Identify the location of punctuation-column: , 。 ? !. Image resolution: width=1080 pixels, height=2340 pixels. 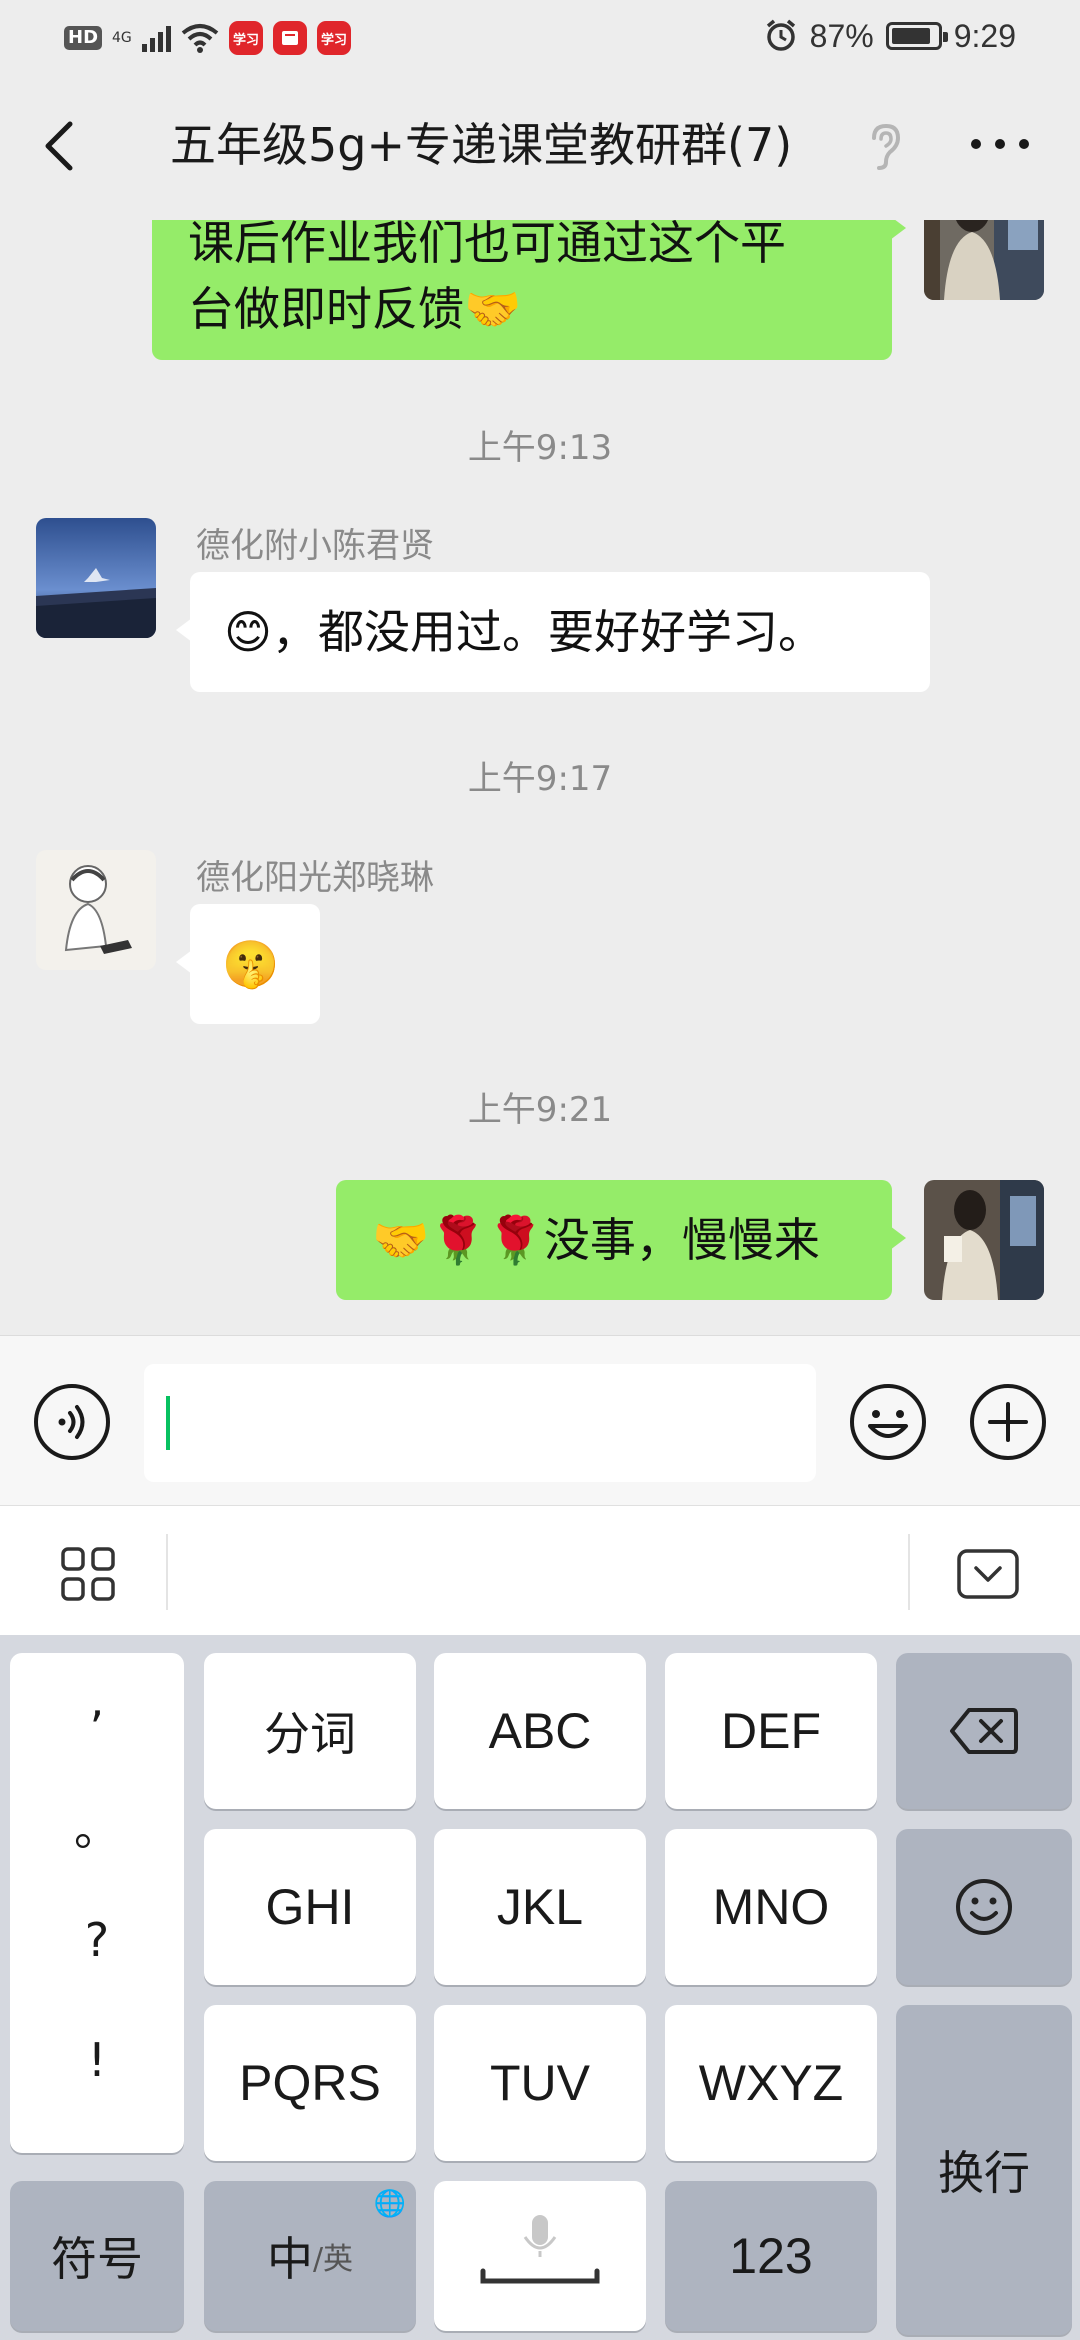
(97, 1903).